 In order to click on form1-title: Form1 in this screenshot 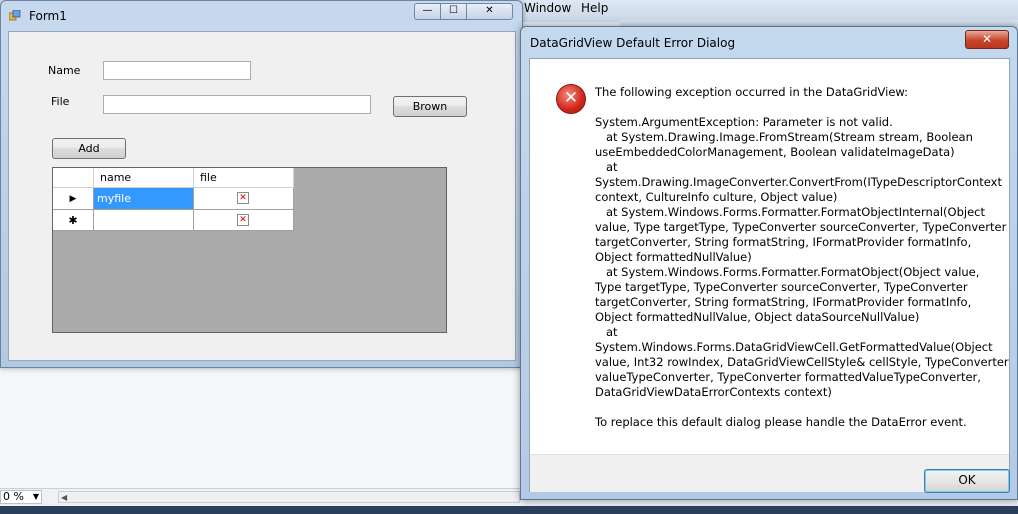, I will do `click(48, 16)`.